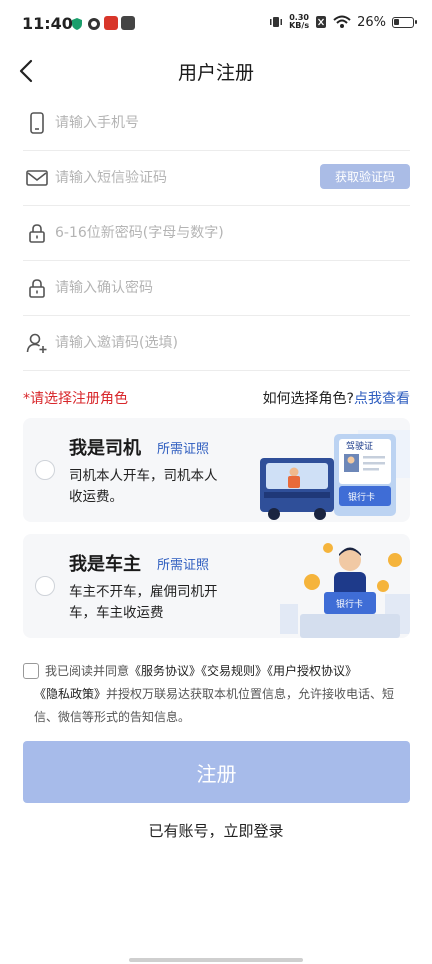 The height and width of the screenshot is (964, 432). What do you see at coordinates (45, 470) in the screenshot?
I see `driver-radio` at bounding box center [45, 470].